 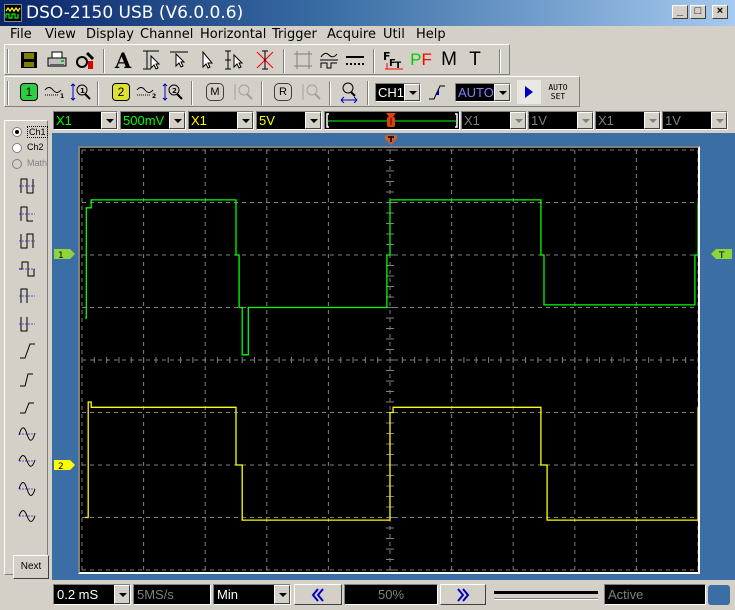 I want to click on trigger-source-select: CH1, so click(x=398, y=92).